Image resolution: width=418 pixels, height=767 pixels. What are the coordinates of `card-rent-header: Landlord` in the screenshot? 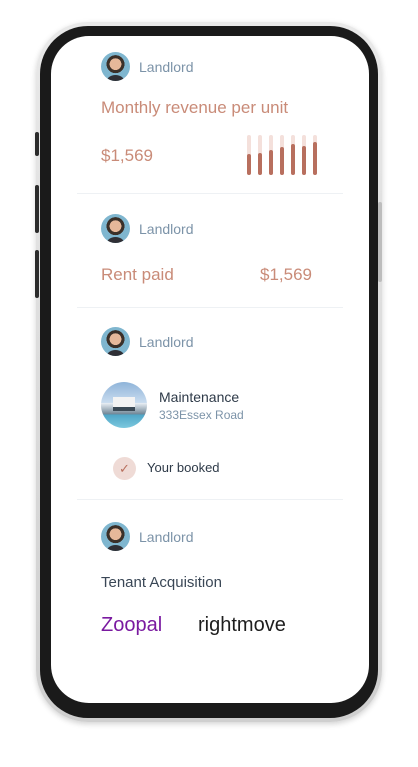 It's located at (147, 228).